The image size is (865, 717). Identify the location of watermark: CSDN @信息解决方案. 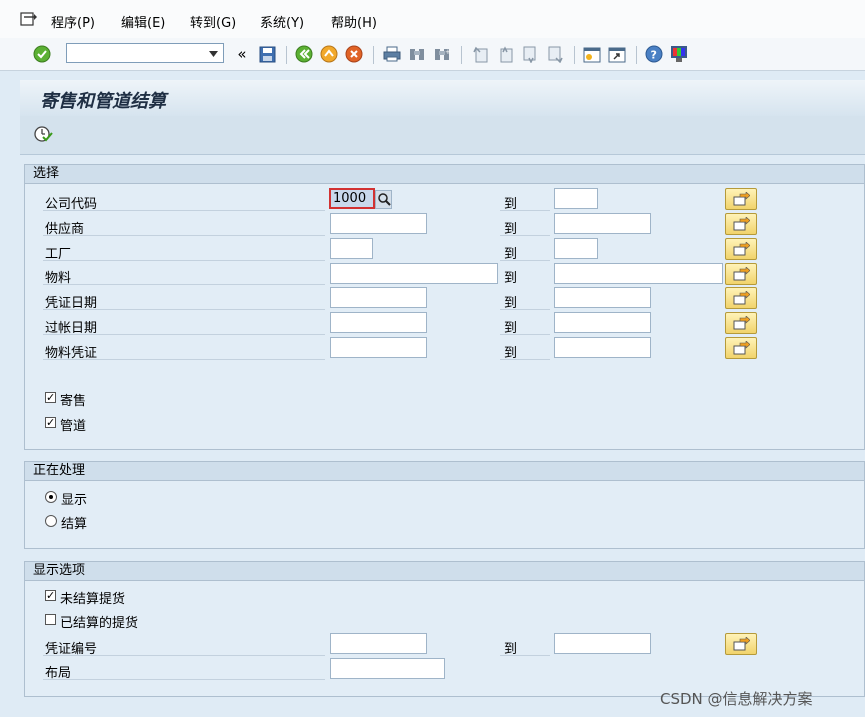
(736, 699).